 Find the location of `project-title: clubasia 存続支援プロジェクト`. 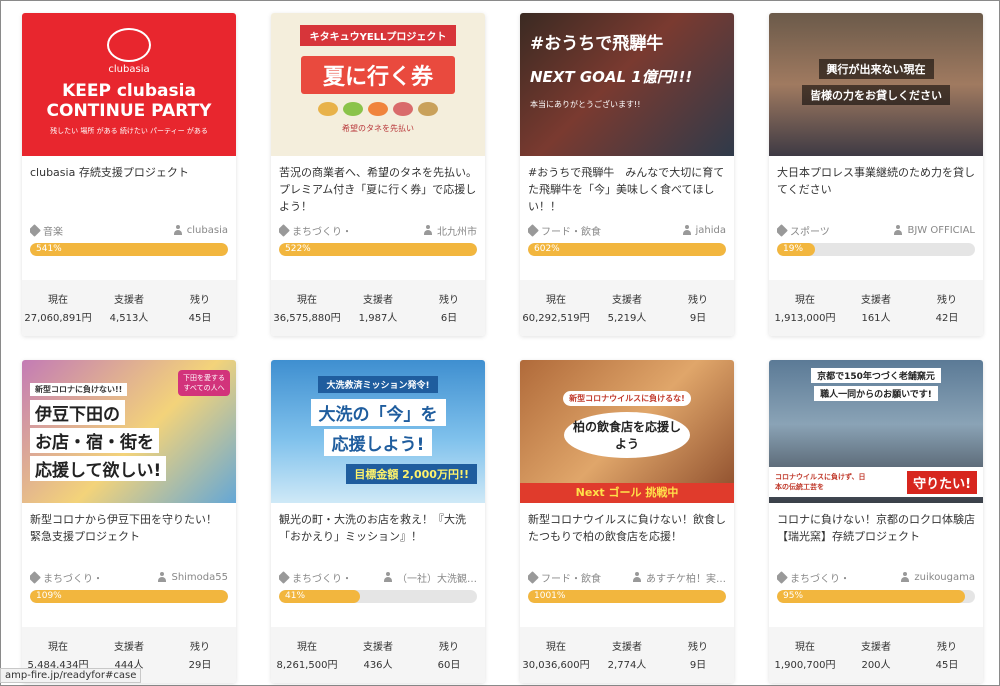

project-title: clubasia 存続支援プロジェクト is located at coordinates (129, 190).